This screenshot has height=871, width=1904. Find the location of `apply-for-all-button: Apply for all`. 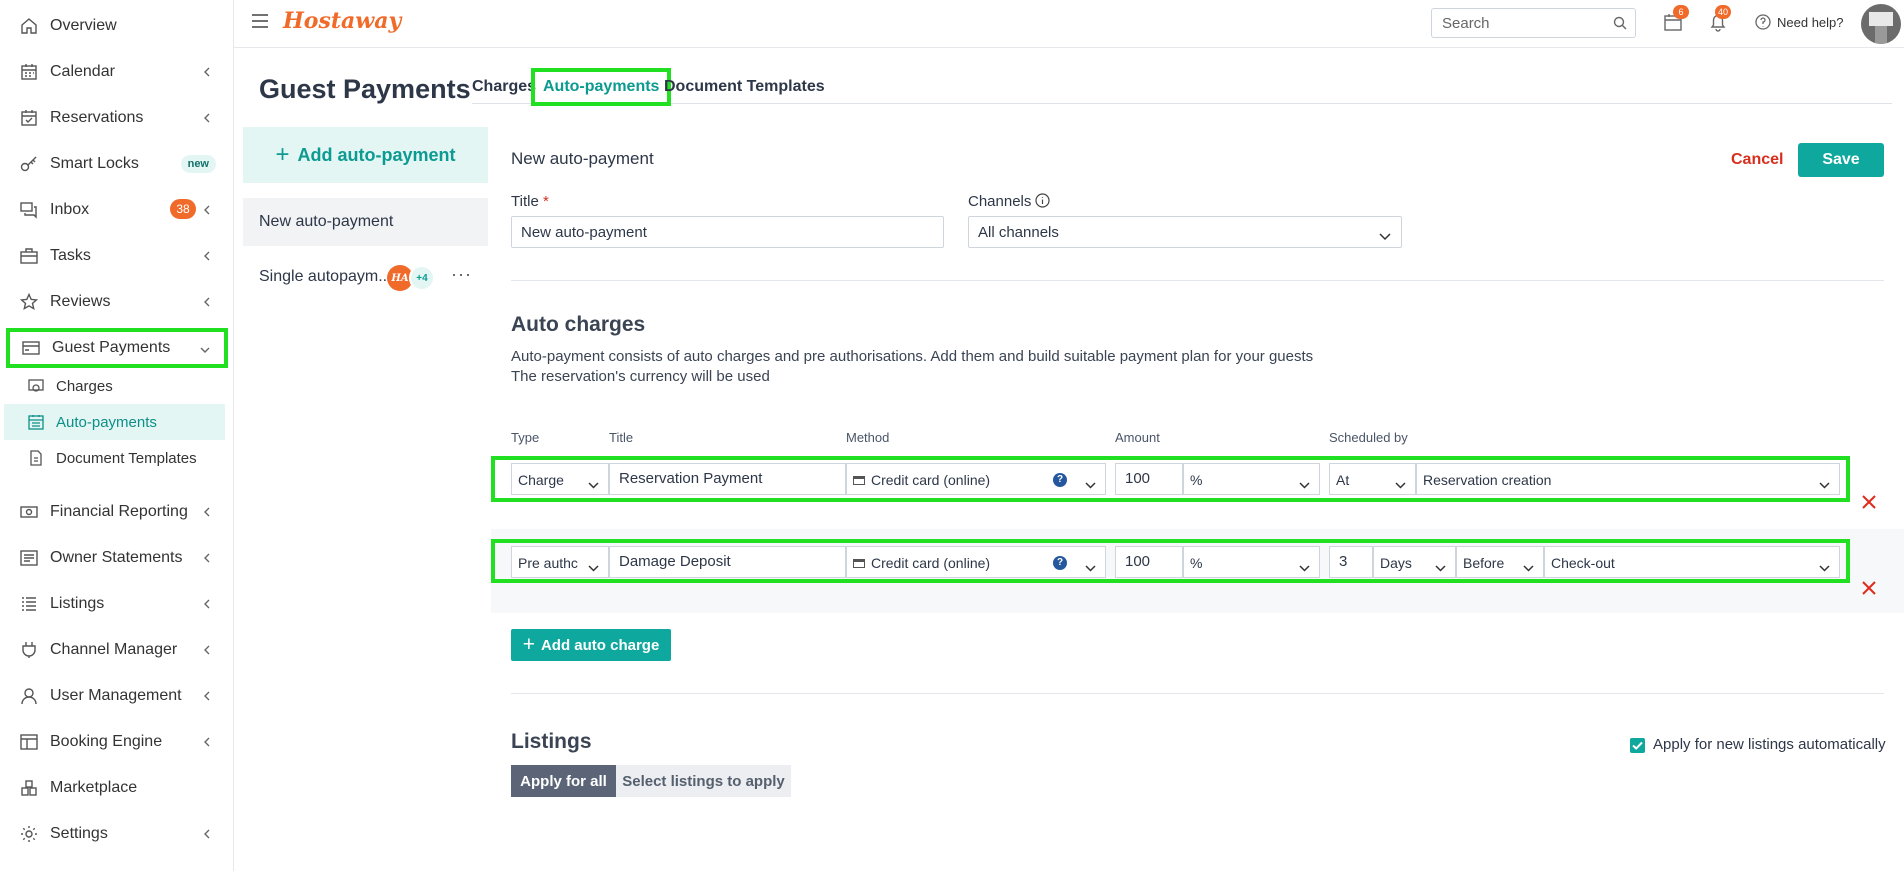

apply-for-all-button: Apply for all is located at coordinates (563, 781).